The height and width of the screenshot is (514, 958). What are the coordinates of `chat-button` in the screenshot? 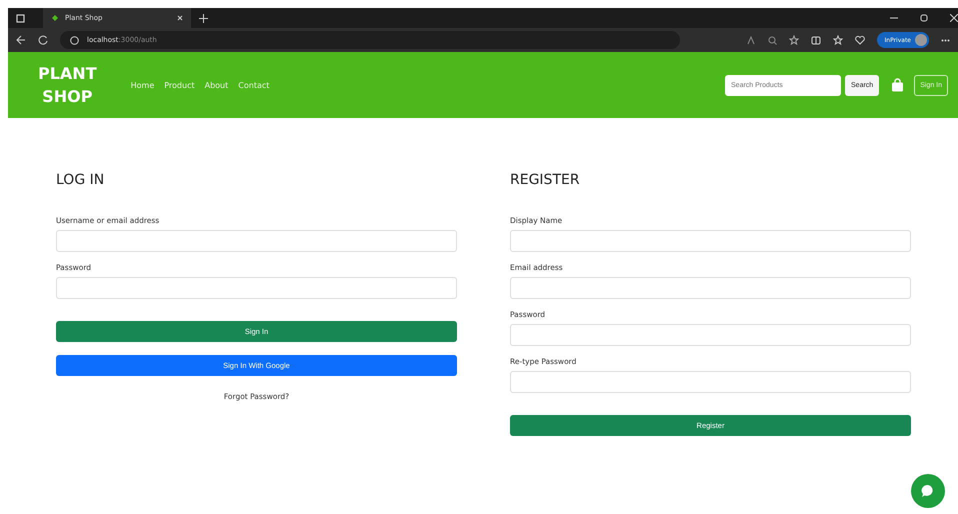 It's located at (928, 491).